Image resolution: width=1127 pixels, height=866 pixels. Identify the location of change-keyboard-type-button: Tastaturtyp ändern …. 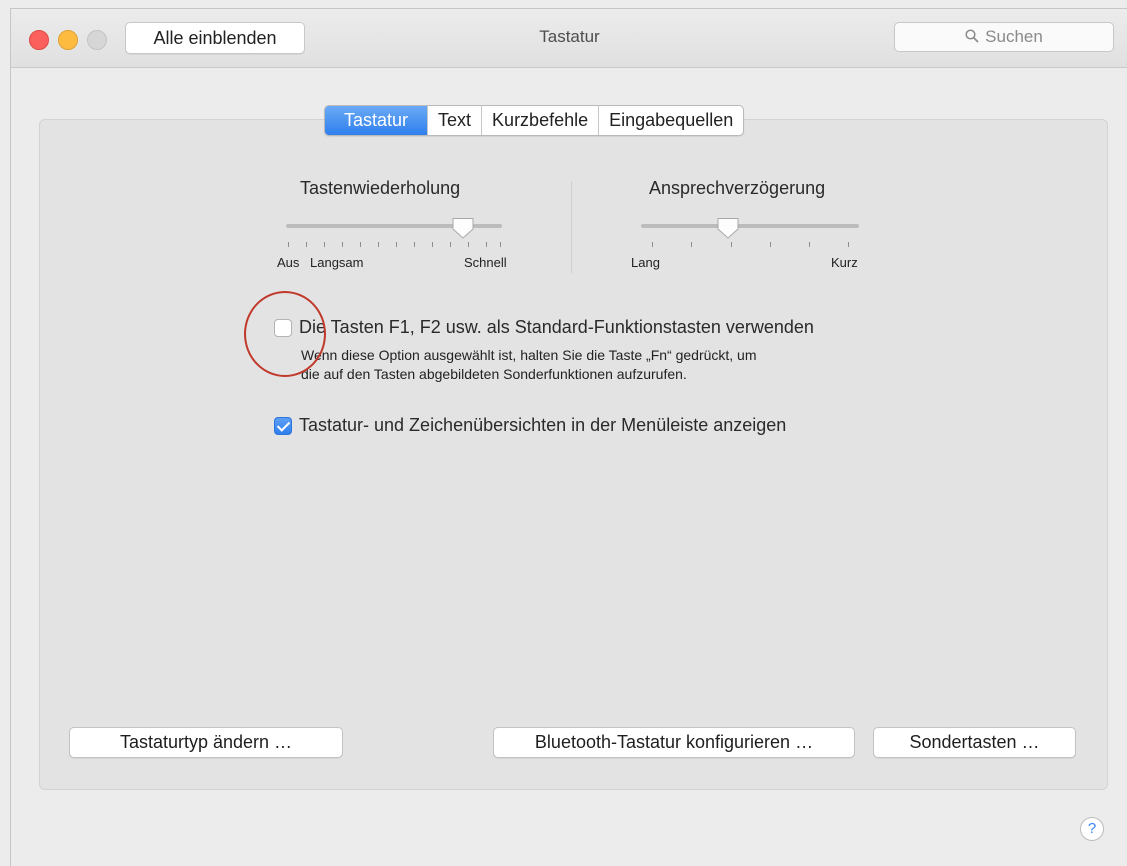
(206, 742).